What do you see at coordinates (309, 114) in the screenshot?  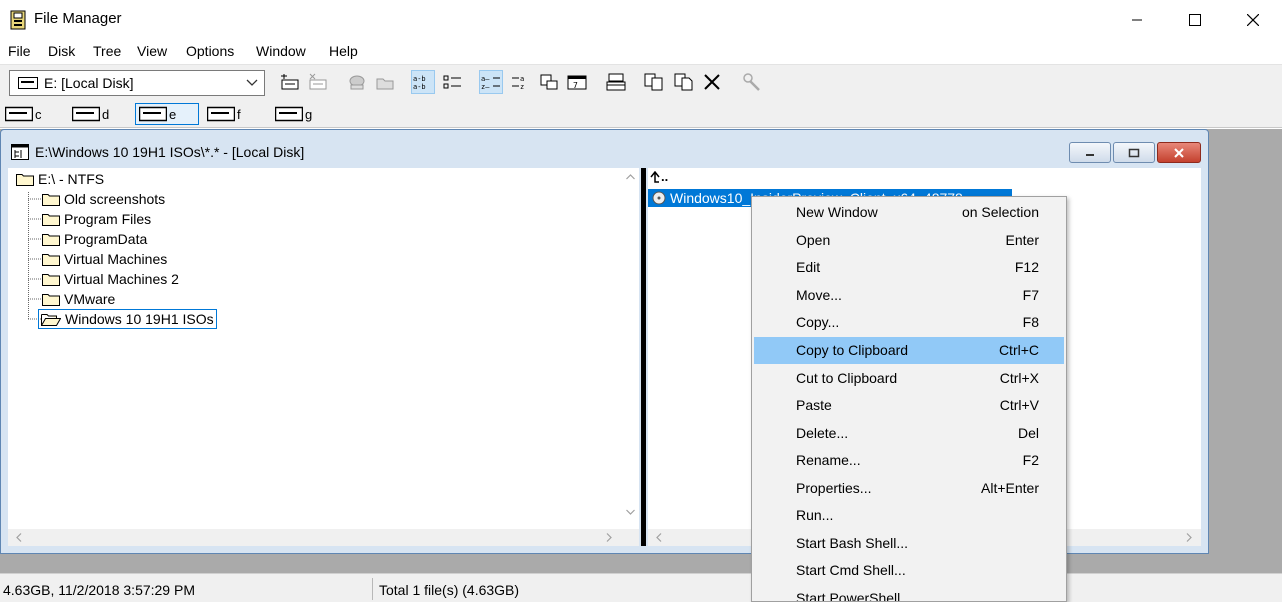 I see `drive-letter-g: g` at bounding box center [309, 114].